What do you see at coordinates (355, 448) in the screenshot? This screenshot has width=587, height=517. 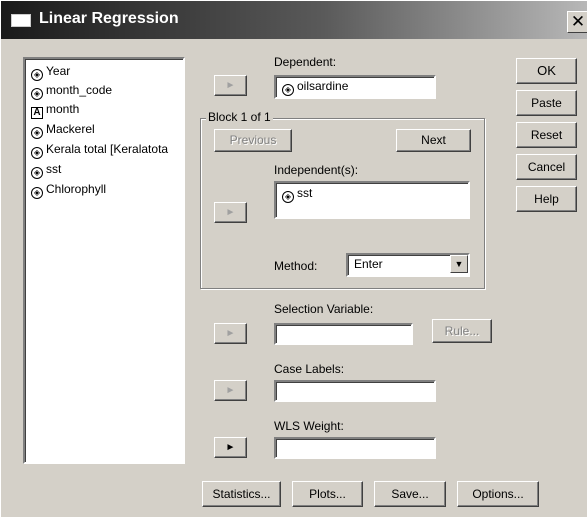 I see `wls-weight-field` at bounding box center [355, 448].